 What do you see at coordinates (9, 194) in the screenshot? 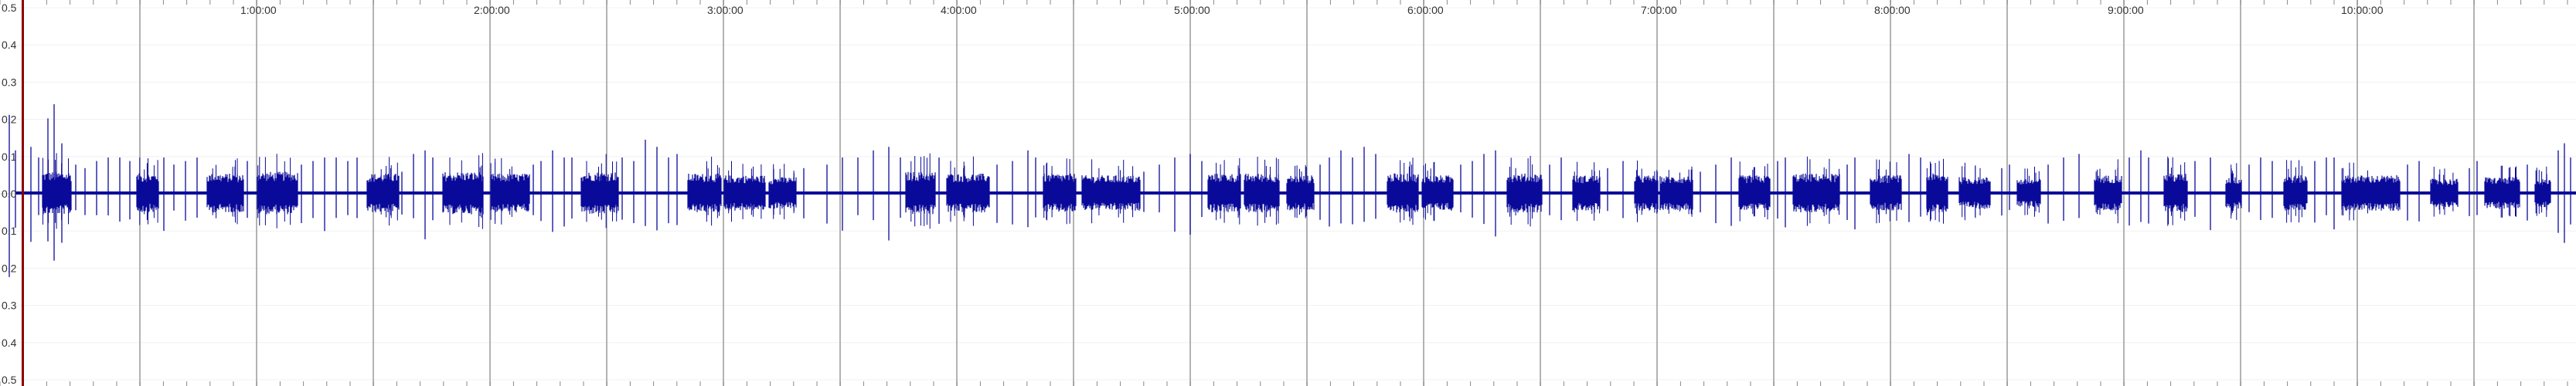
I see `amplitude-label: 0.0` at bounding box center [9, 194].